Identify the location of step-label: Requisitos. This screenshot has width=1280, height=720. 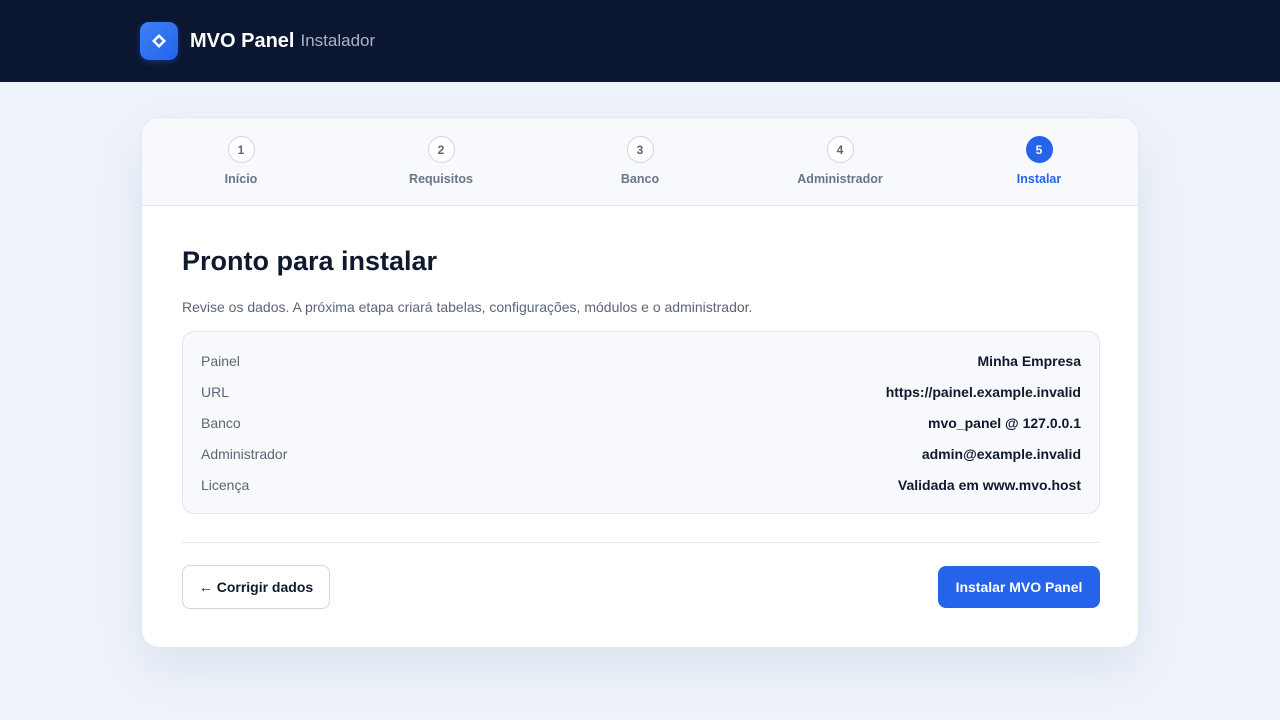
(441, 179).